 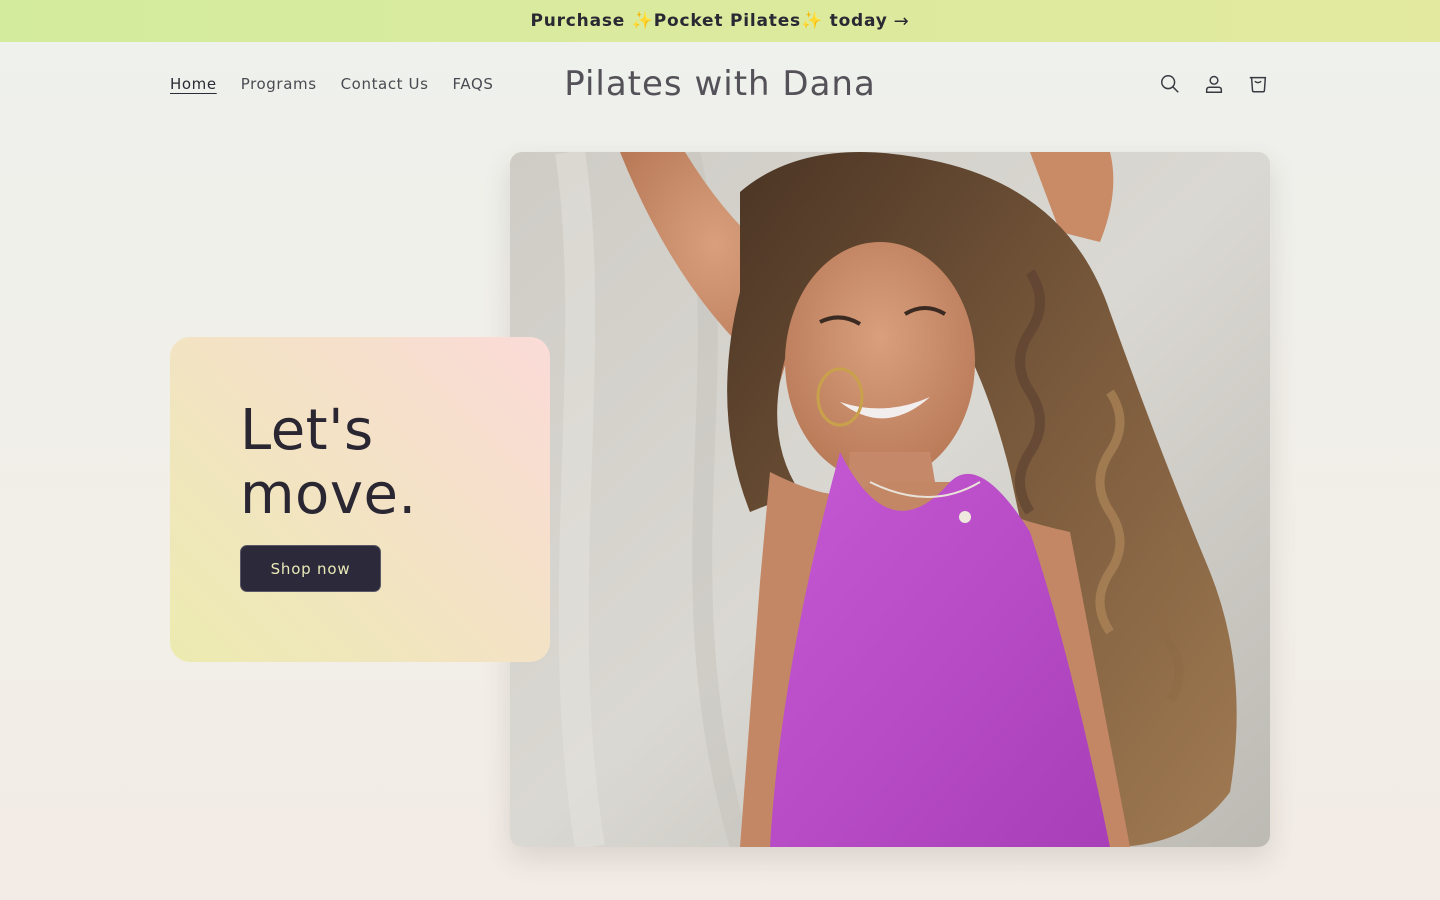 What do you see at coordinates (385, 84) in the screenshot?
I see `nav-item-contact-us: Contact Us` at bounding box center [385, 84].